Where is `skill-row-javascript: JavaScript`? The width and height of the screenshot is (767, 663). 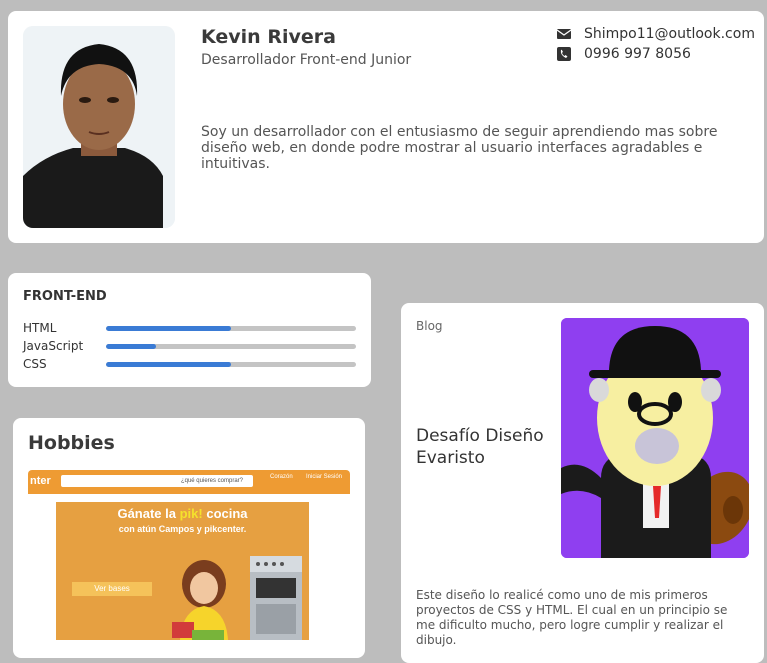
skill-row-javascript: JavaScript is located at coordinates (190, 346).